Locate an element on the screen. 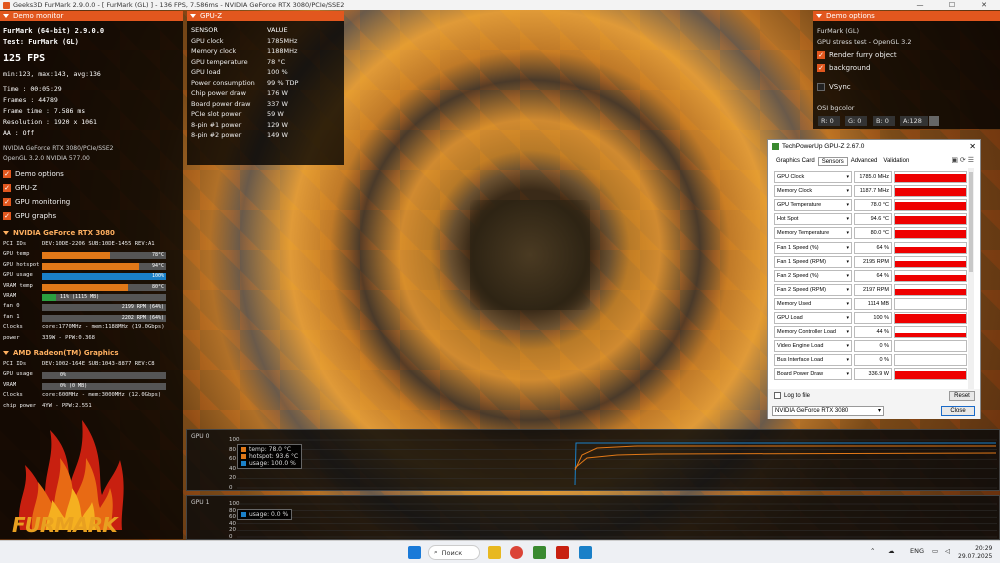 The image size is (1000, 563). sensor-name-dropdown: GPU Load ▾ is located at coordinates (813, 318).